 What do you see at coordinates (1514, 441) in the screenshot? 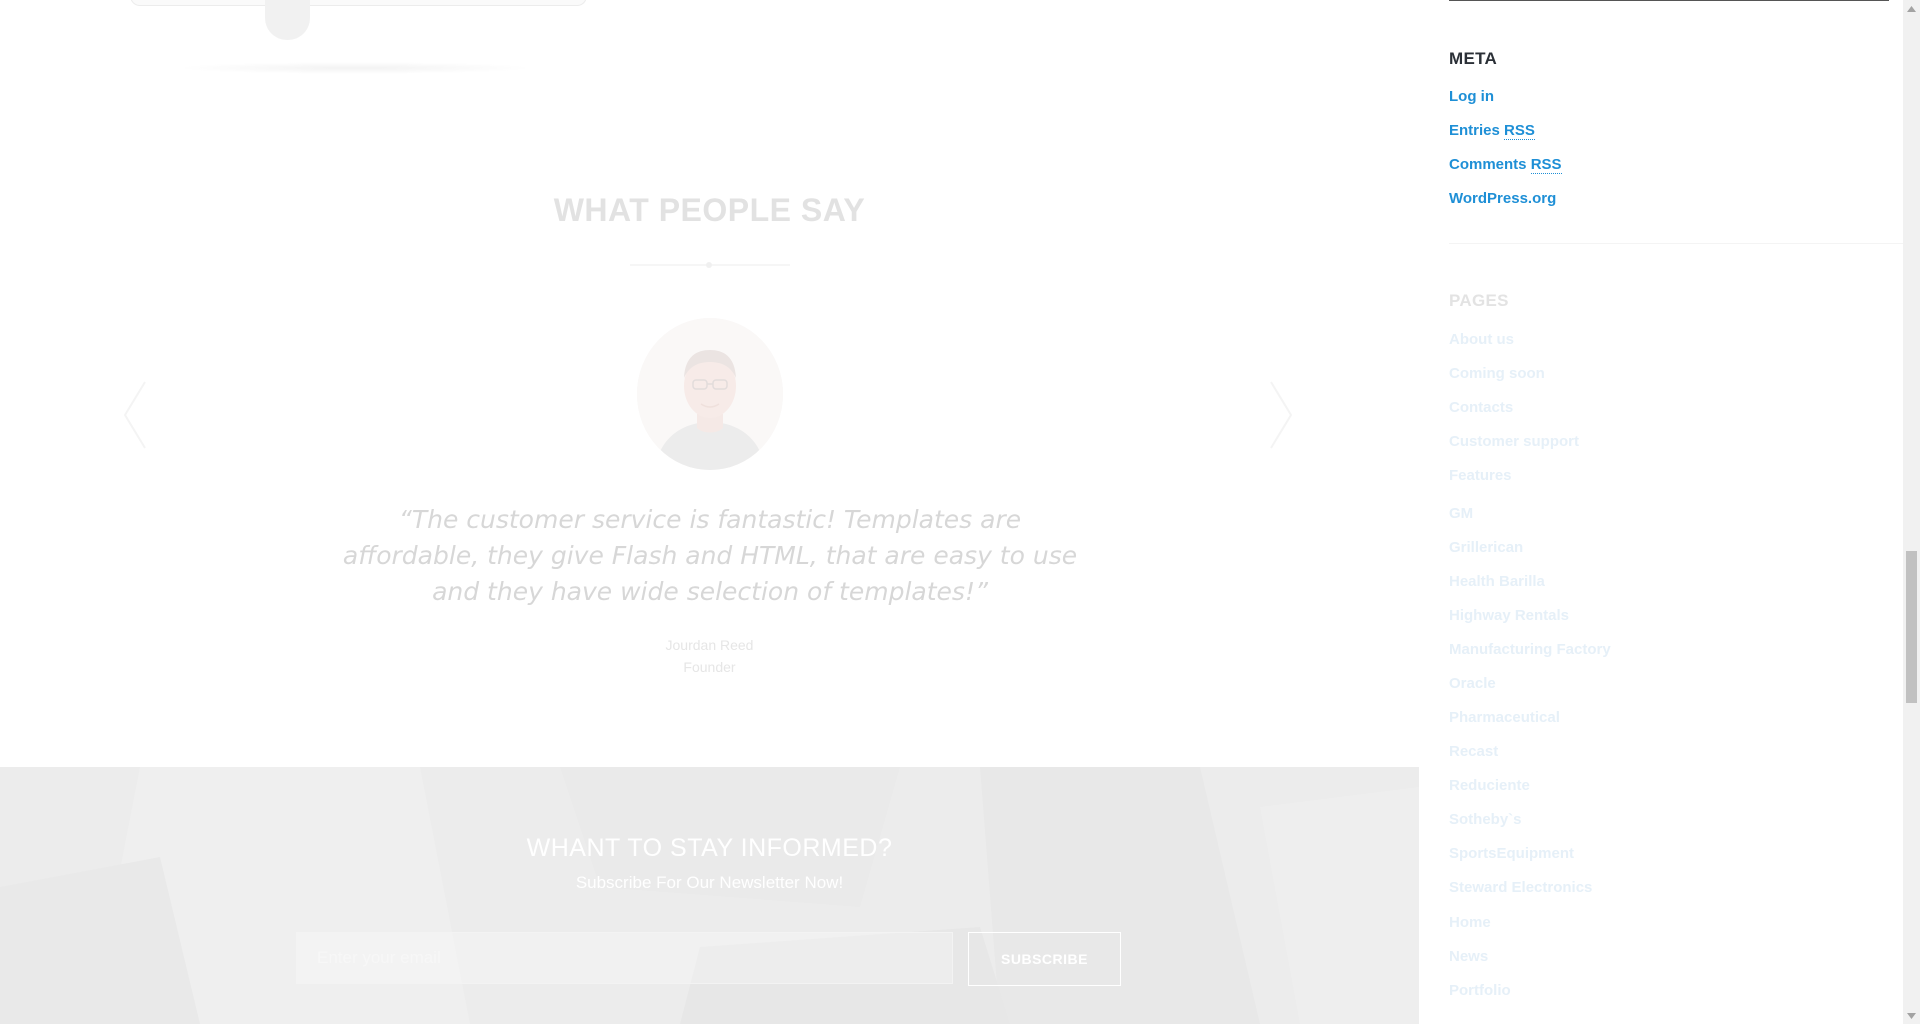
I see `page-link-customer-support: Customer support` at bounding box center [1514, 441].